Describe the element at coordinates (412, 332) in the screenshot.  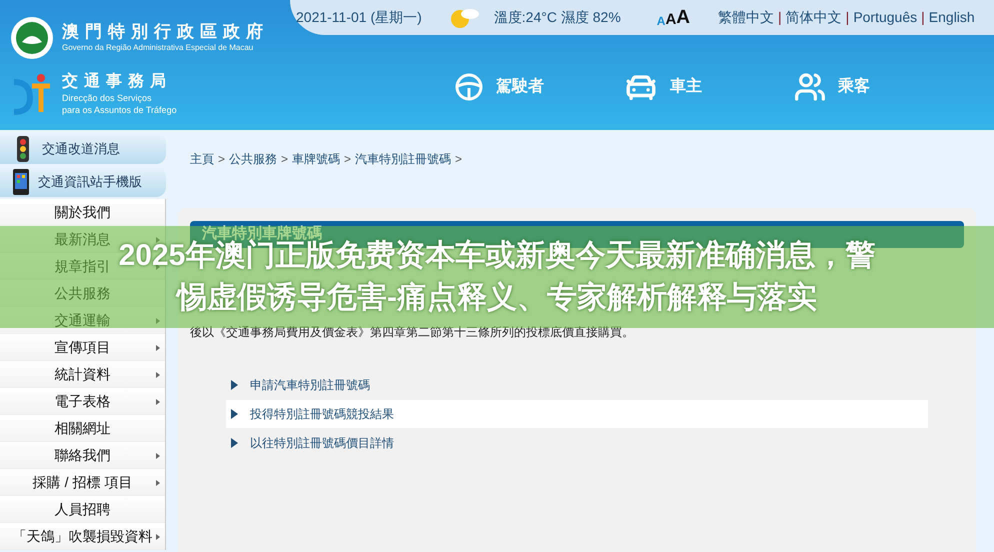
I see `content-paragraph: 後以《交通事務局費用及價金表》第四章第二節第十三條所列的投標底價直接購買。` at that location.